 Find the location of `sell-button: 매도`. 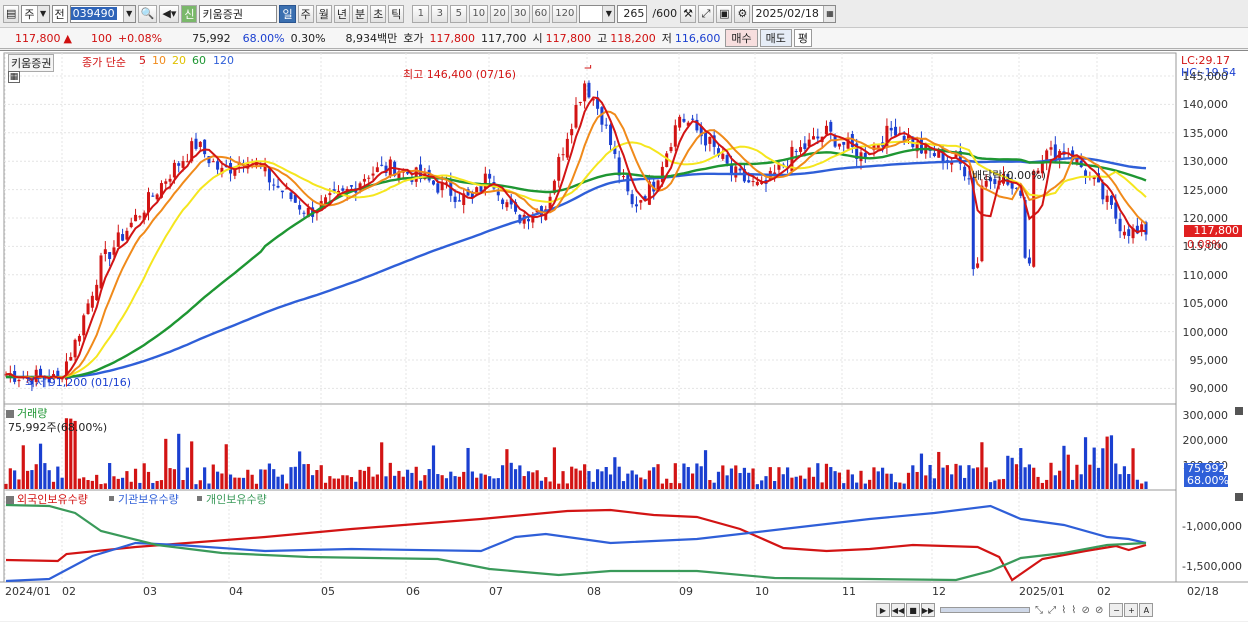

sell-button: 매도 is located at coordinates (775, 38).